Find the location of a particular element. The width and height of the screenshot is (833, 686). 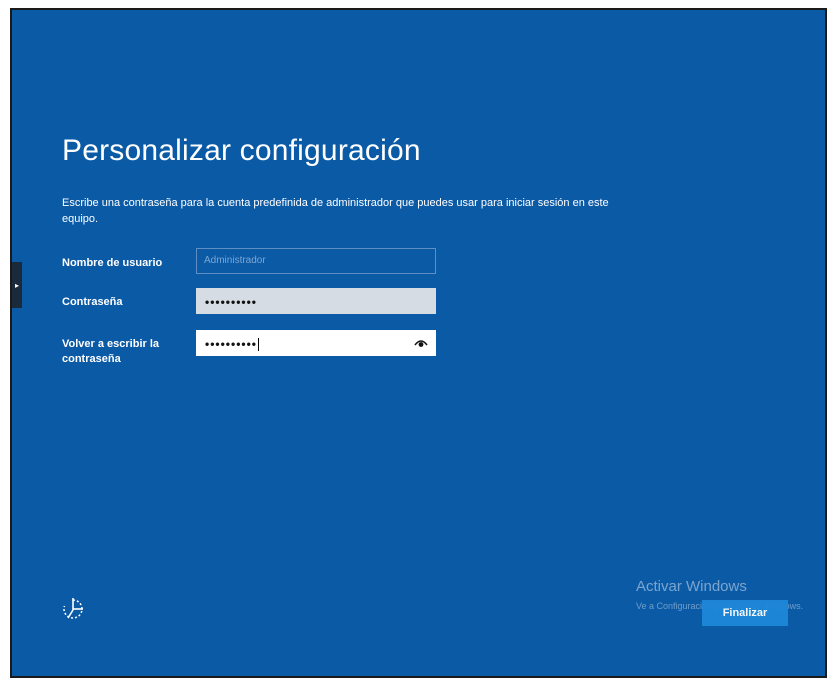

page-title: Personalizar configuración is located at coordinates (241, 150).